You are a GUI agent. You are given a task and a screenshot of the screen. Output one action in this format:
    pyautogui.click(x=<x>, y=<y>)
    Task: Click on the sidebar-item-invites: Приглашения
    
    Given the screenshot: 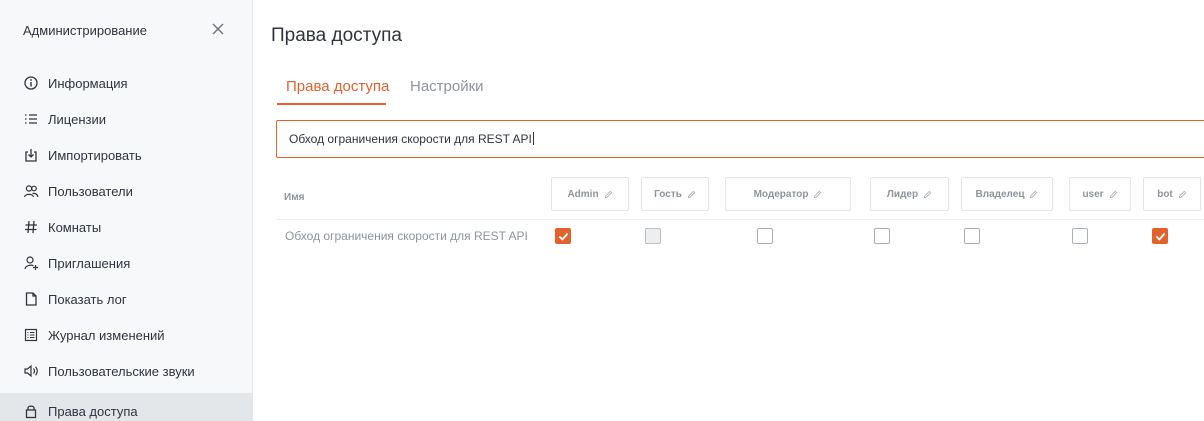 What is the action you would take?
    pyautogui.click(x=126, y=263)
    